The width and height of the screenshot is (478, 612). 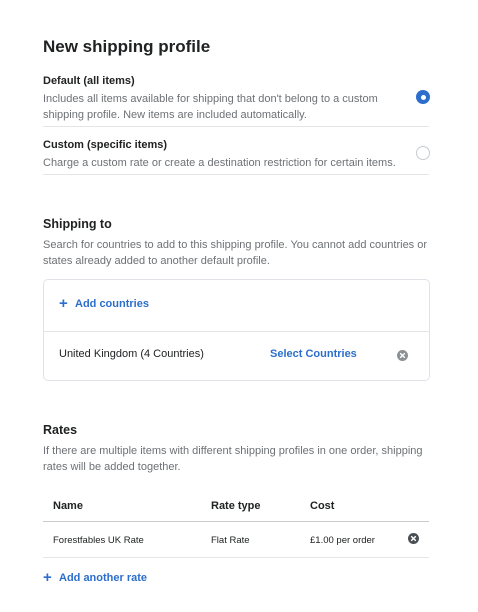 I want to click on rate-type: Flat Rate, so click(x=230, y=540).